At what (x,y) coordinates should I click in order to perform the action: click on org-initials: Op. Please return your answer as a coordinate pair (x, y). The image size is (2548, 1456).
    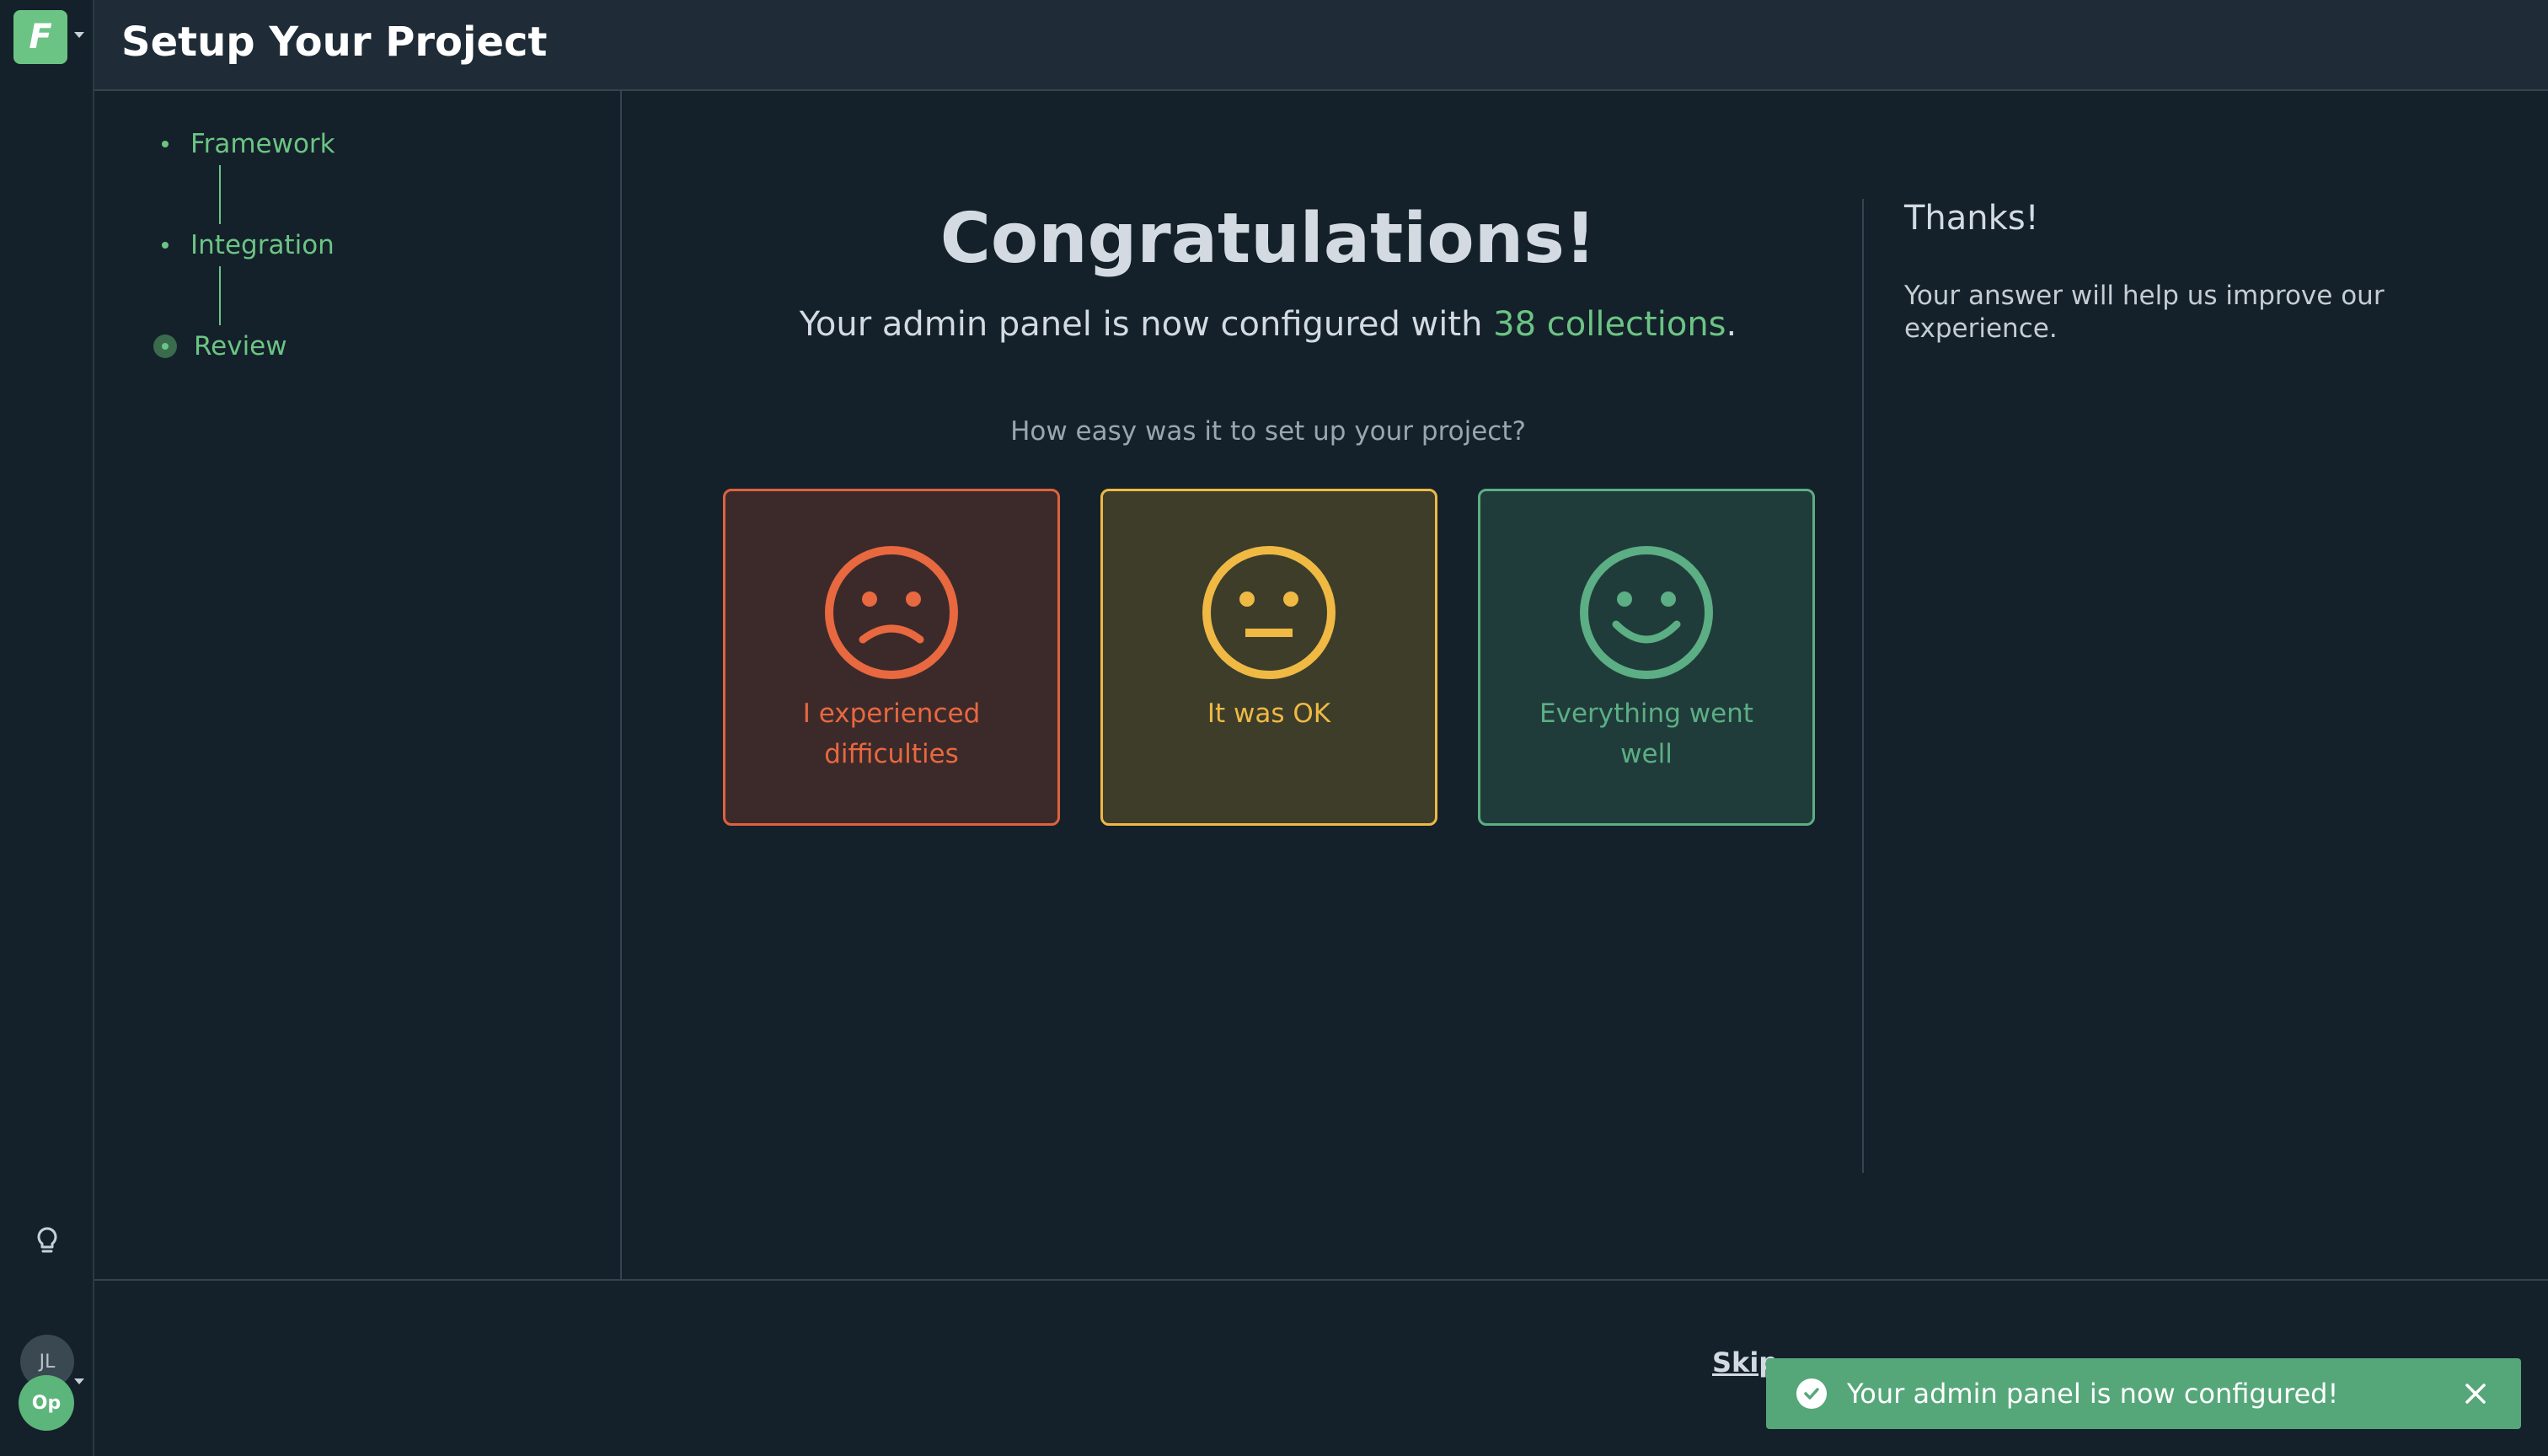
    Looking at the image, I should click on (46, 1403).